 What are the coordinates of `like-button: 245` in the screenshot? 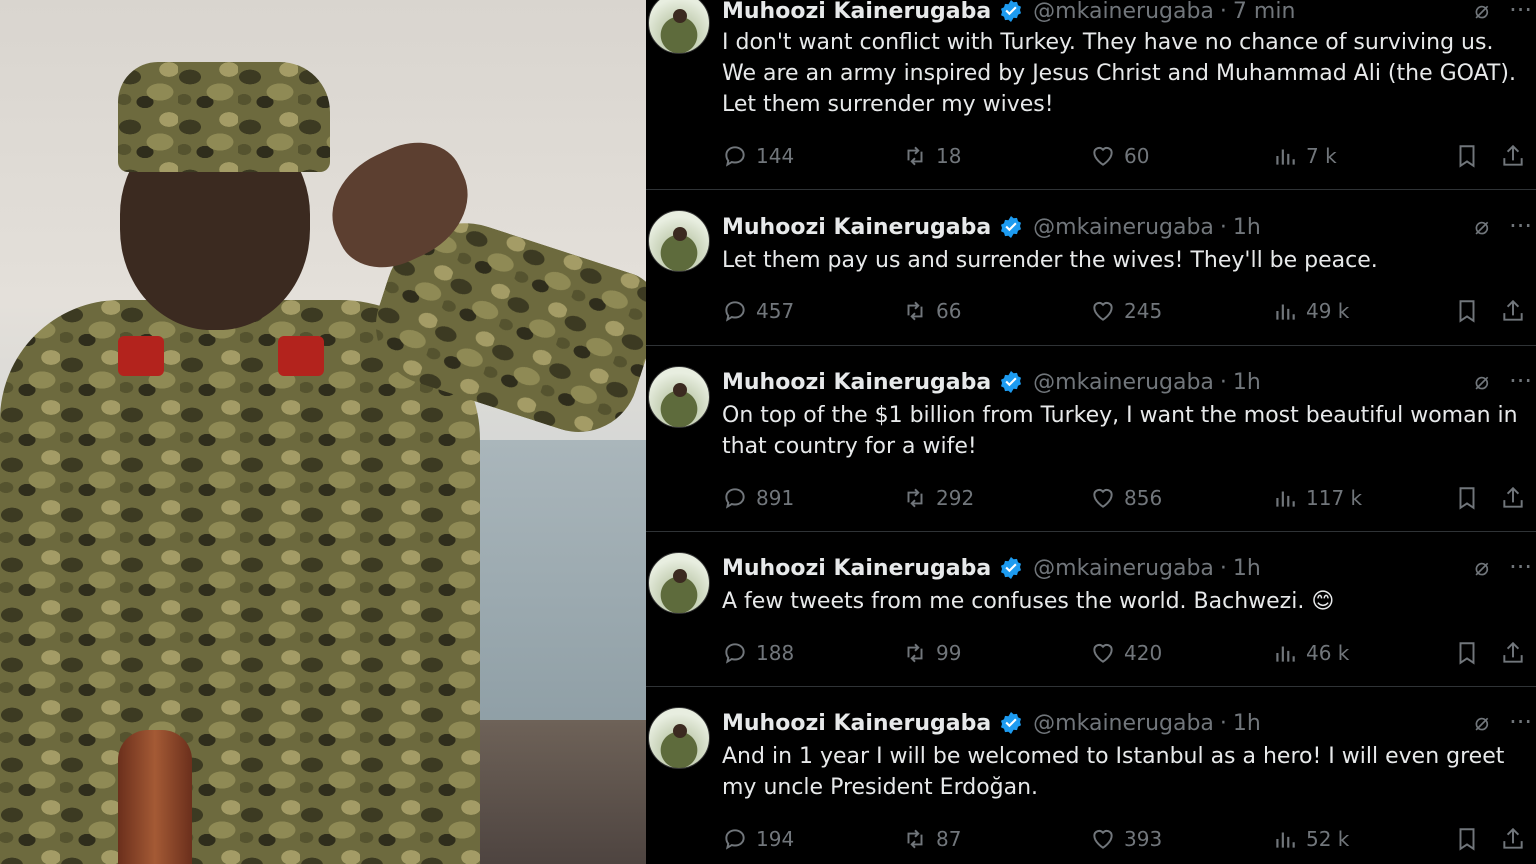 It's located at (1126, 311).